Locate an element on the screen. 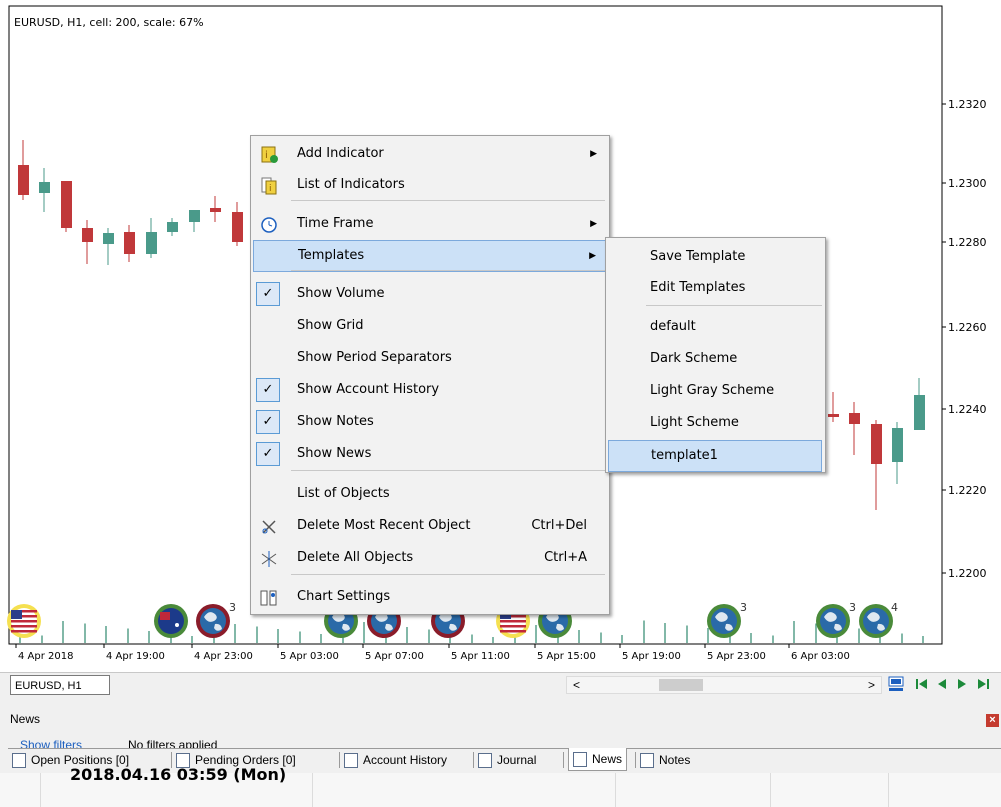  context-menu-item-label: List of Indicators is located at coordinates (351, 184).